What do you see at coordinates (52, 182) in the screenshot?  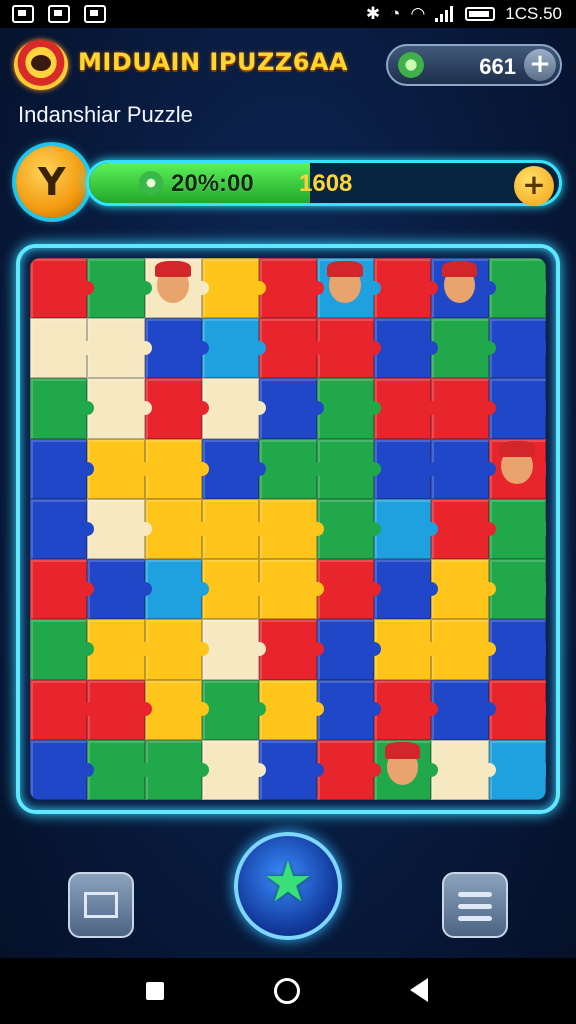 I see `trophy-icon: Y` at bounding box center [52, 182].